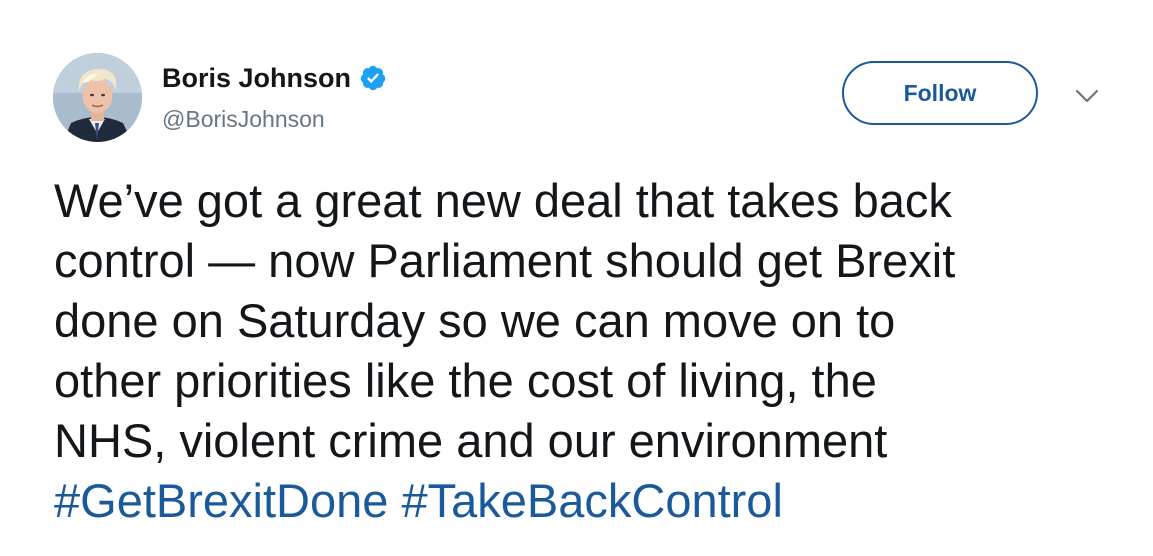 This screenshot has height=556, width=1153. I want to click on chevron-down-icon, so click(1087, 96).